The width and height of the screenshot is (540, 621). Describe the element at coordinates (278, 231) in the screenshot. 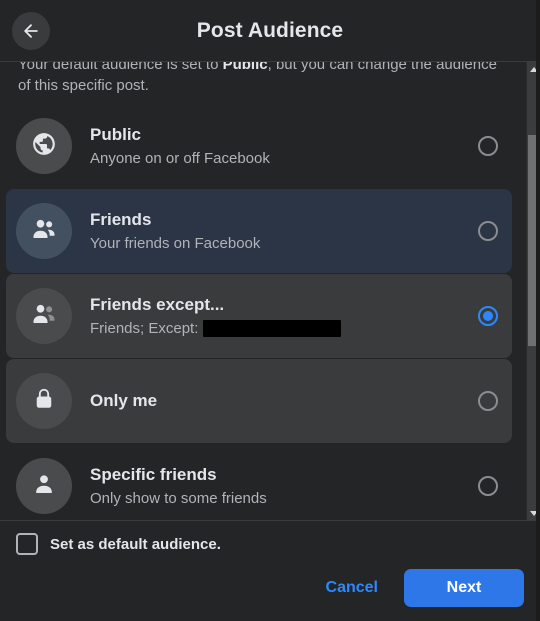

I see `option-text-friends: Friends Your friends on Facebook` at that location.